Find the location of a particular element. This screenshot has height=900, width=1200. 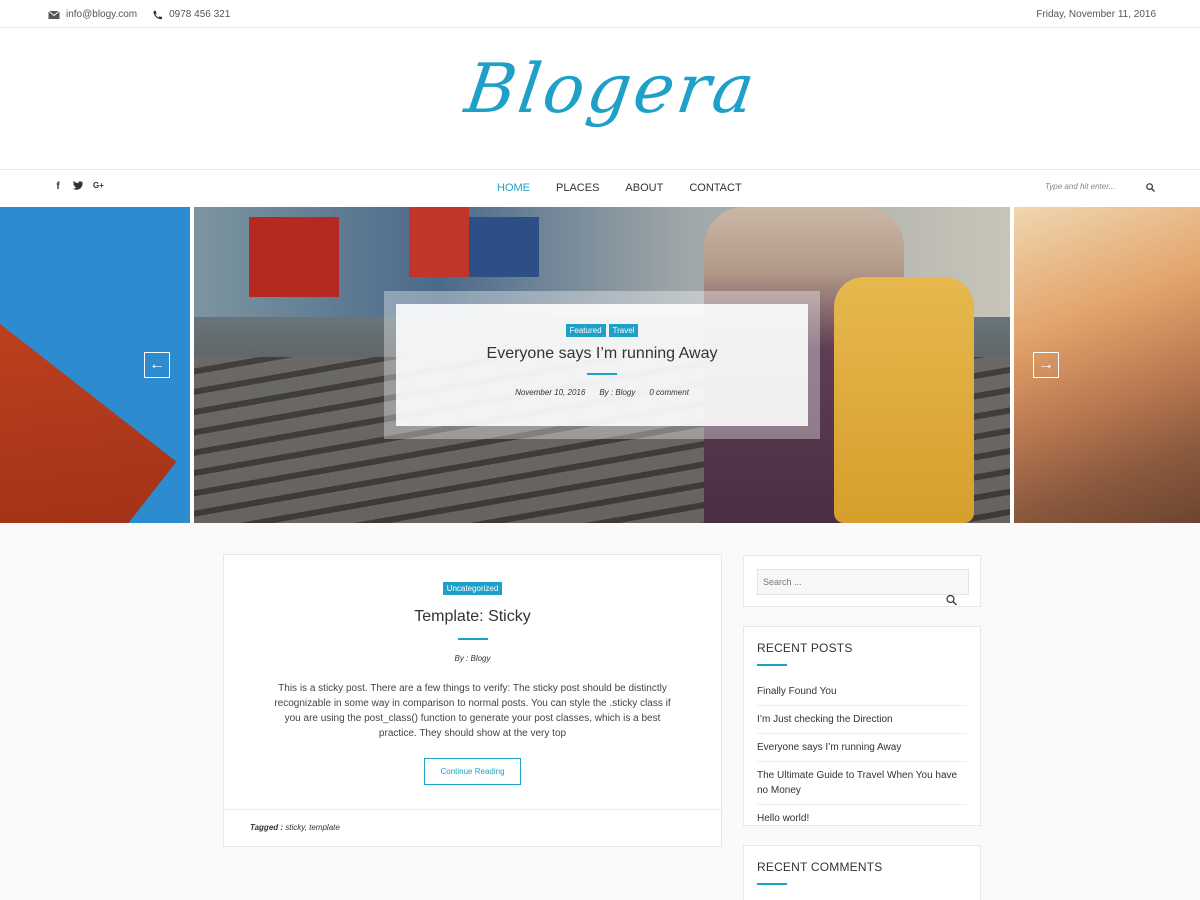

social-links: f G+ is located at coordinates (78, 186).